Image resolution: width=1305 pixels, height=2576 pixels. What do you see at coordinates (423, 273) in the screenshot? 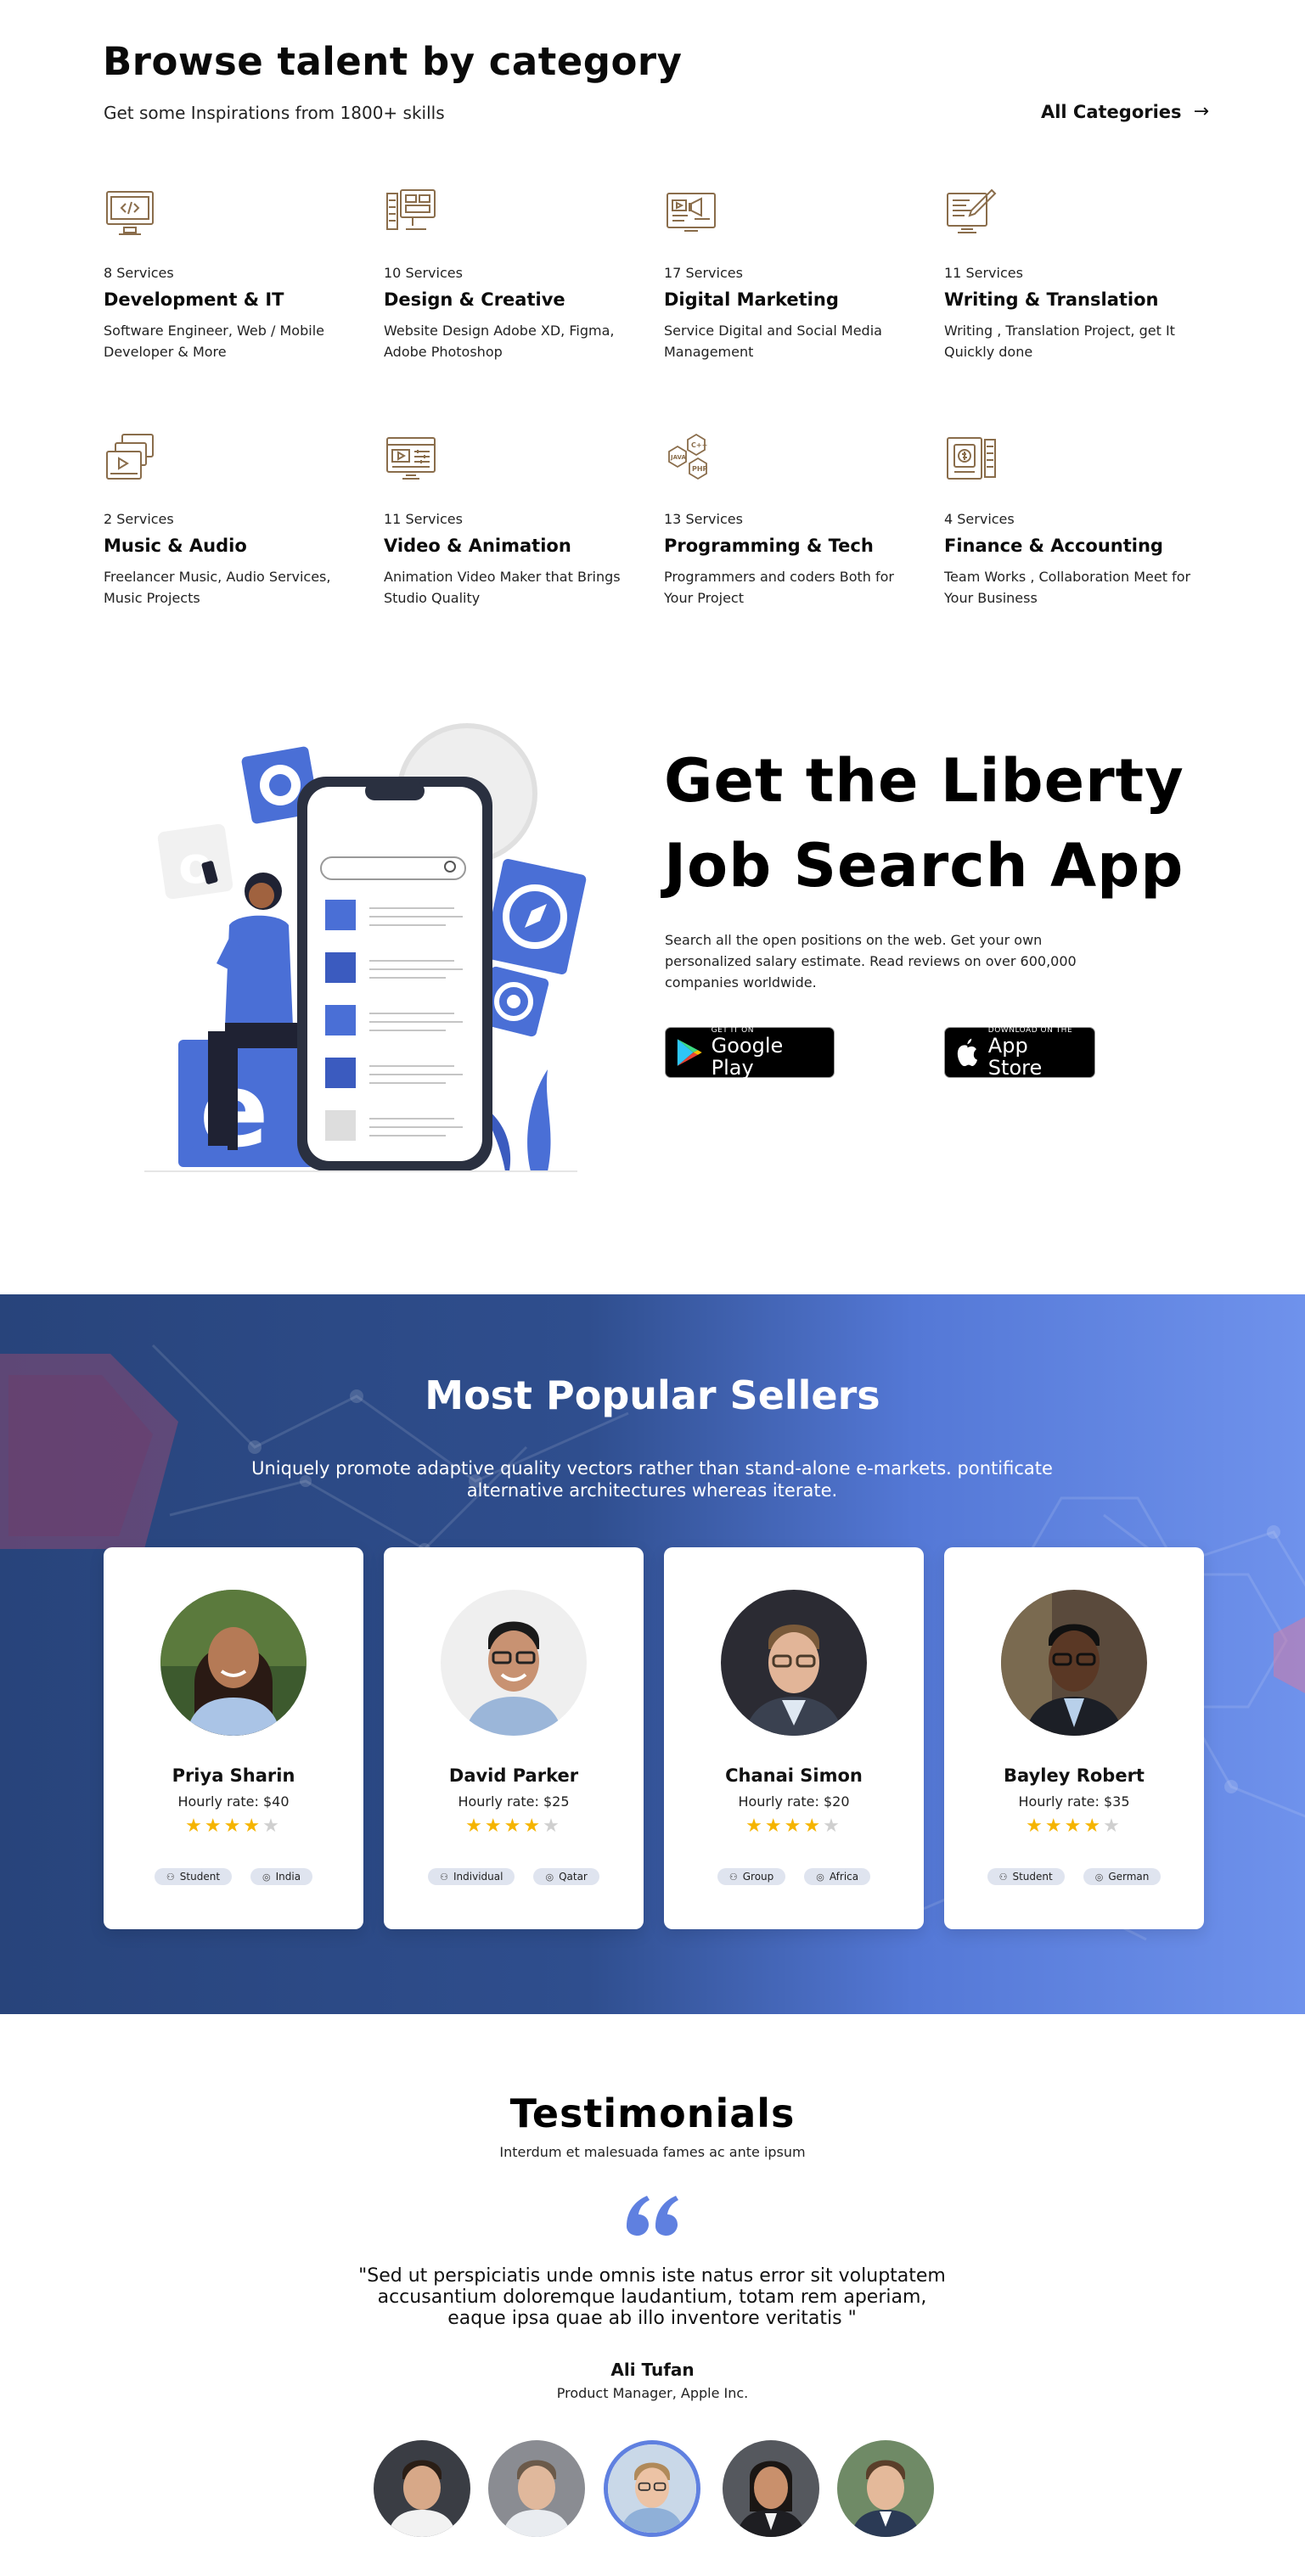
I see `category-services-count: 10 Services` at bounding box center [423, 273].